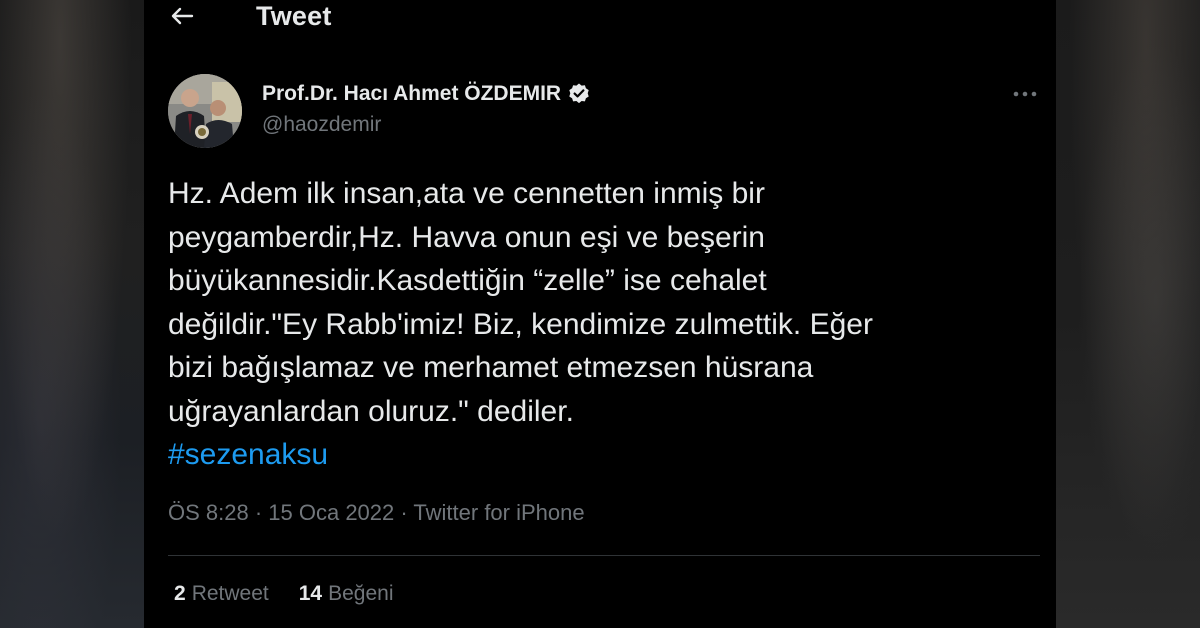  What do you see at coordinates (294, 16) in the screenshot?
I see `page-title: Tweet` at bounding box center [294, 16].